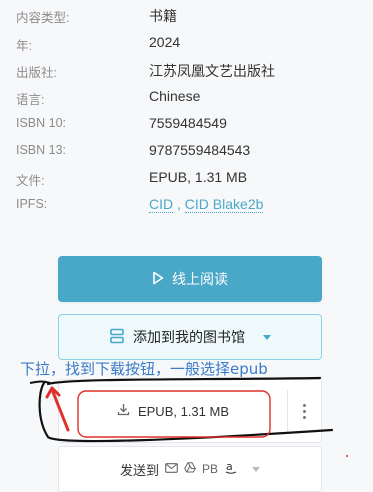  Describe the element at coordinates (183, 411) in the screenshot. I see `download-label: EPUB, 1.31 MB` at that location.